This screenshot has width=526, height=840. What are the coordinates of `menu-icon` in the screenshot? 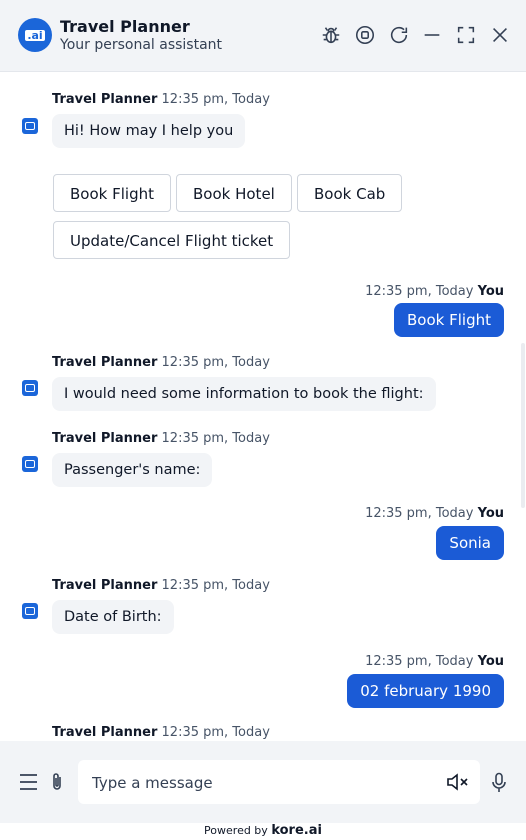 It's located at (28, 782).